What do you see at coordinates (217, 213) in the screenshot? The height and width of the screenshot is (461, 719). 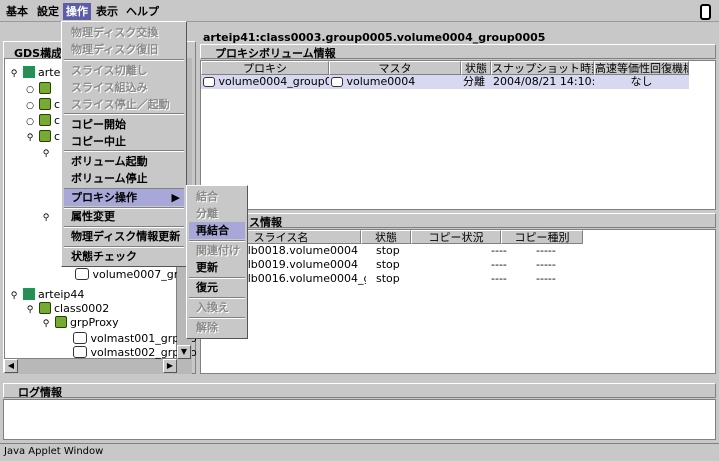 I see `submenu-item-part: 分離` at bounding box center [217, 213].